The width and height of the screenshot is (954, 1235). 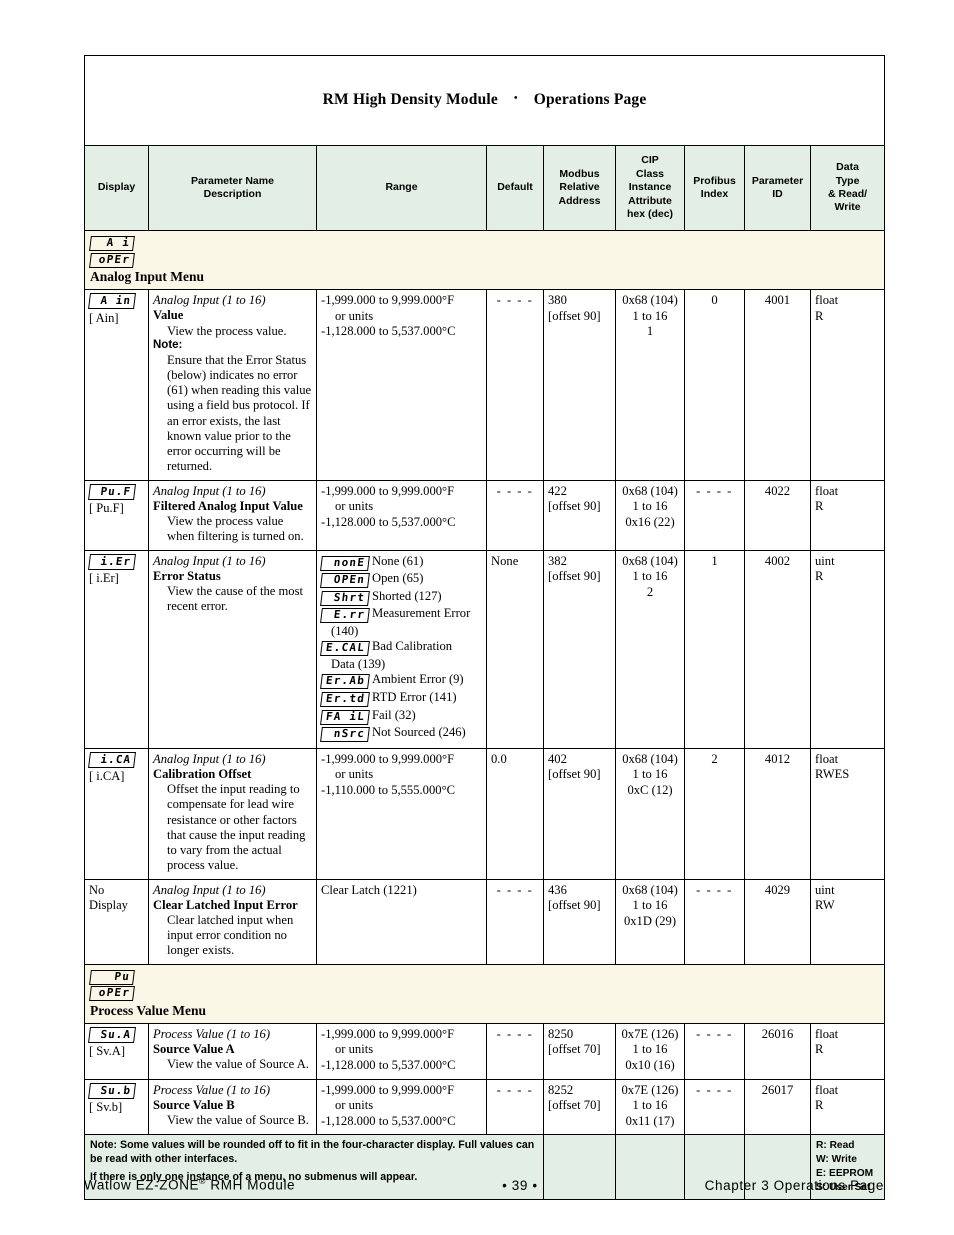 What do you see at coordinates (650, 889) in the screenshot?
I see `cip-class: 0x68 (104)` at bounding box center [650, 889].